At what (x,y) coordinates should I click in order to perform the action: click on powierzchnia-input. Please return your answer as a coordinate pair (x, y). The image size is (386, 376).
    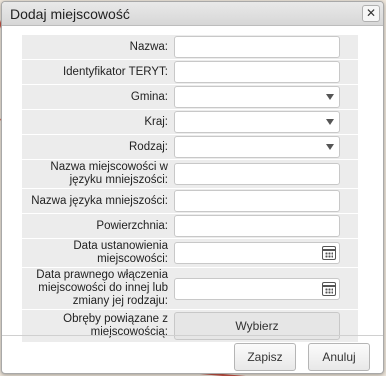
    Looking at the image, I should click on (257, 226).